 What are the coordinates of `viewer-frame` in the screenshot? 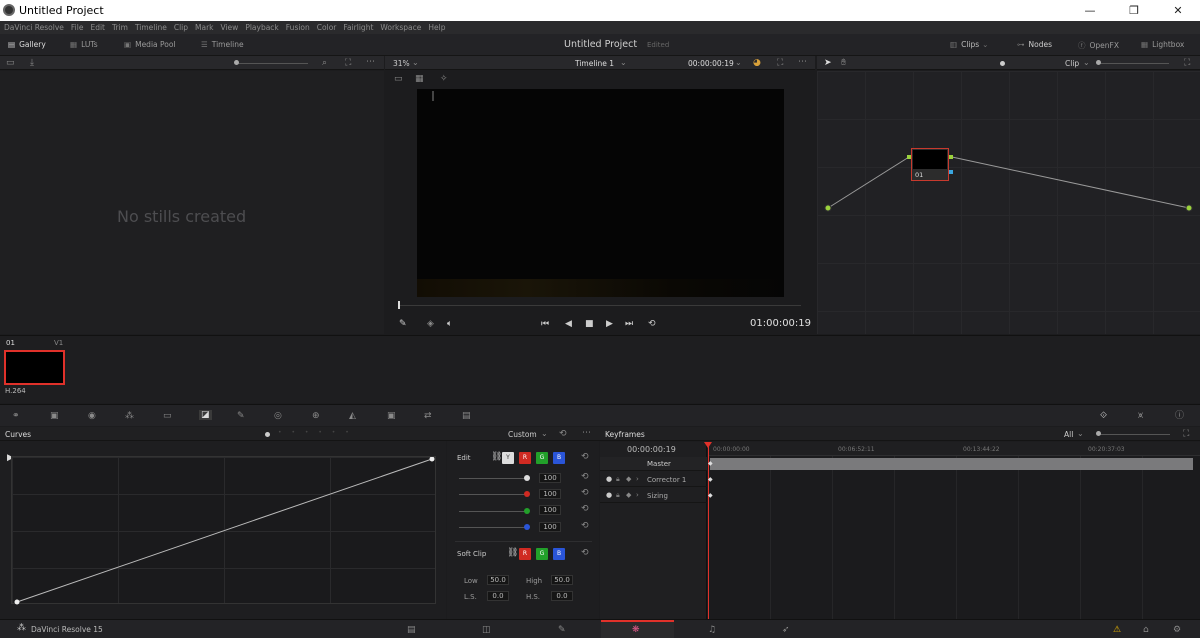 It's located at (600, 193).